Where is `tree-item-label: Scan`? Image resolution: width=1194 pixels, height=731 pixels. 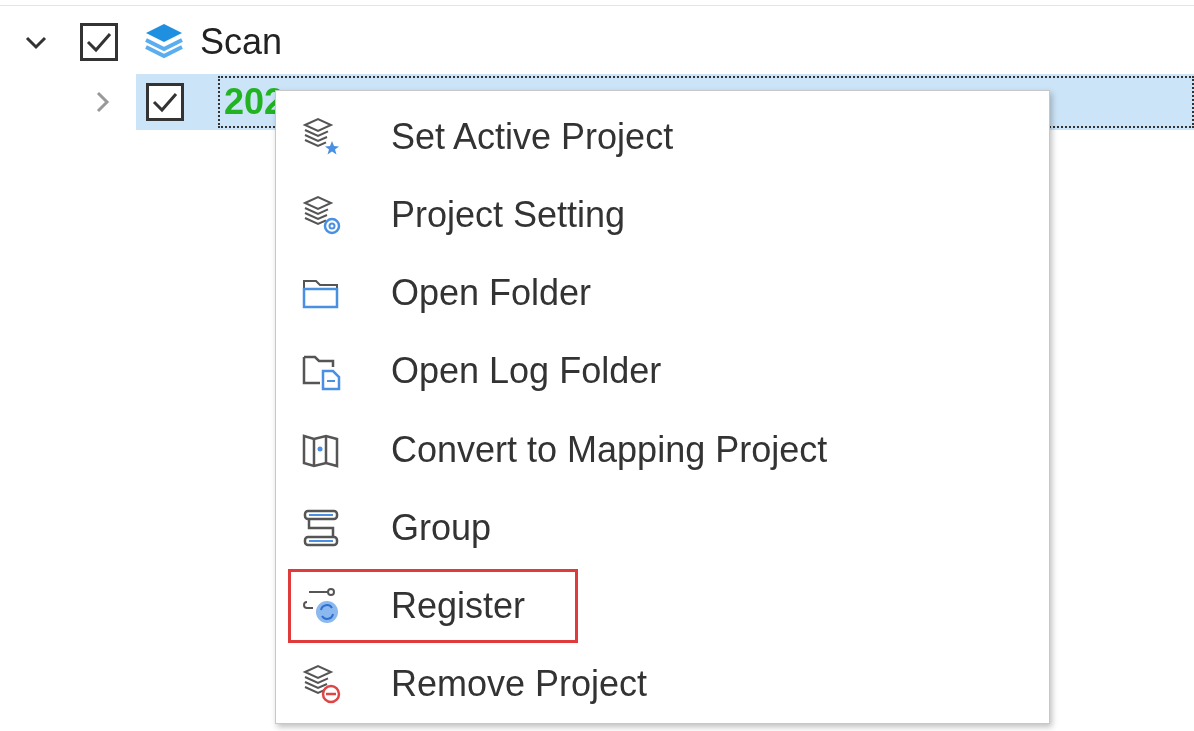 tree-item-label: Scan is located at coordinates (243, 42).